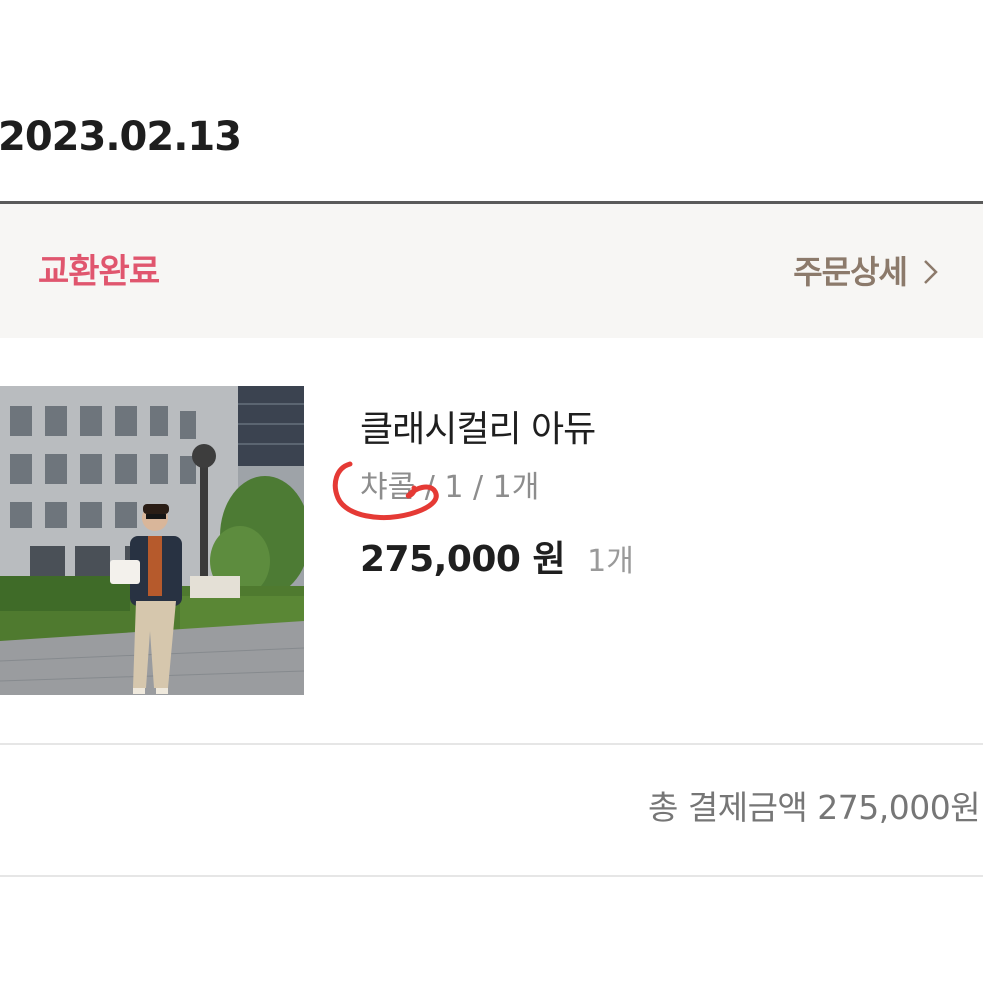  What do you see at coordinates (491, 810) in the screenshot?
I see `payment-summary: 총 결제금액 275,000원` at bounding box center [491, 810].